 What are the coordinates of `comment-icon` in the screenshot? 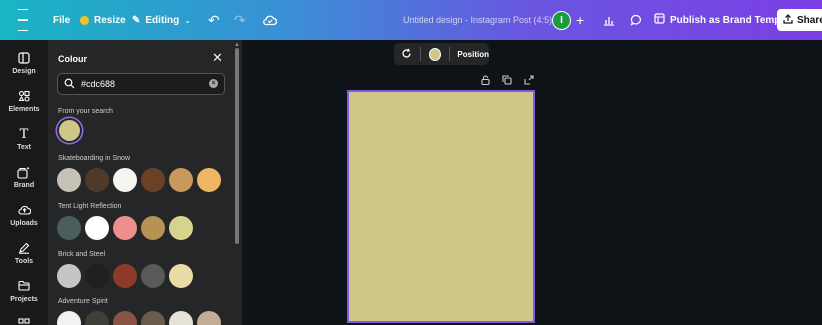 It's located at (636, 20).